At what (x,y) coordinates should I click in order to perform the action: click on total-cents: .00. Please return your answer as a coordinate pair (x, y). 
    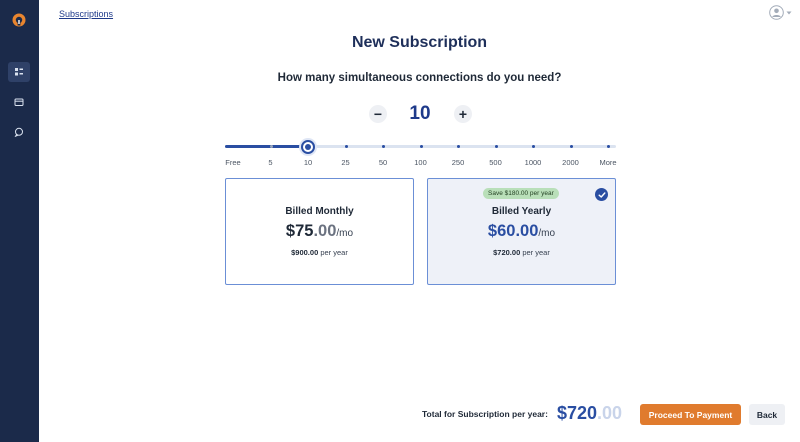
    Looking at the image, I should click on (610, 413).